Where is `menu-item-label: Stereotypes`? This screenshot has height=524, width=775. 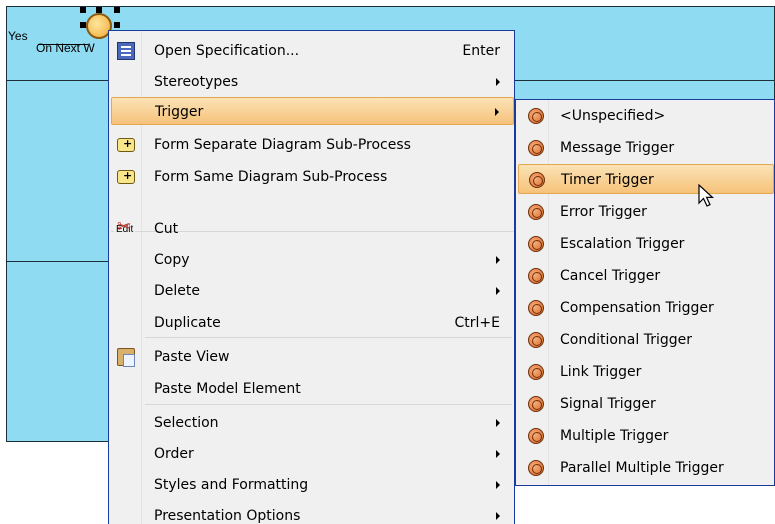 menu-item-label: Stereotypes is located at coordinates (196, 82).